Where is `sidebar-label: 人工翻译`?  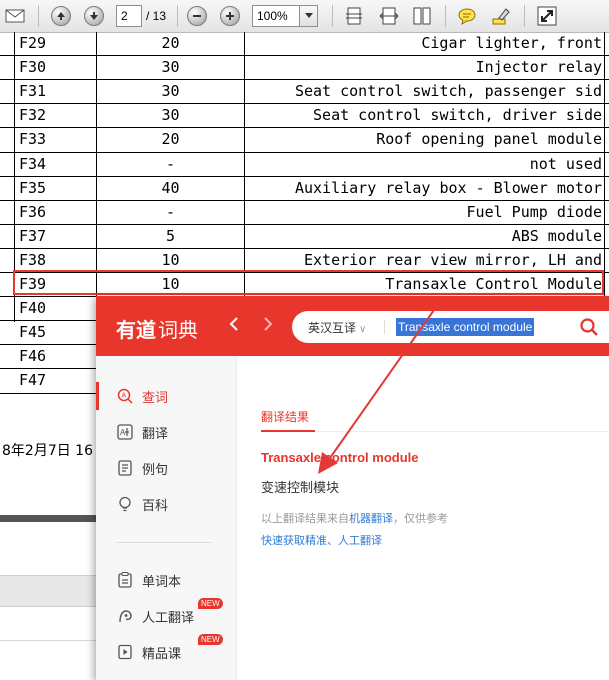 sidebar-label: 人工翻译 is located at coordinates (168, 618).